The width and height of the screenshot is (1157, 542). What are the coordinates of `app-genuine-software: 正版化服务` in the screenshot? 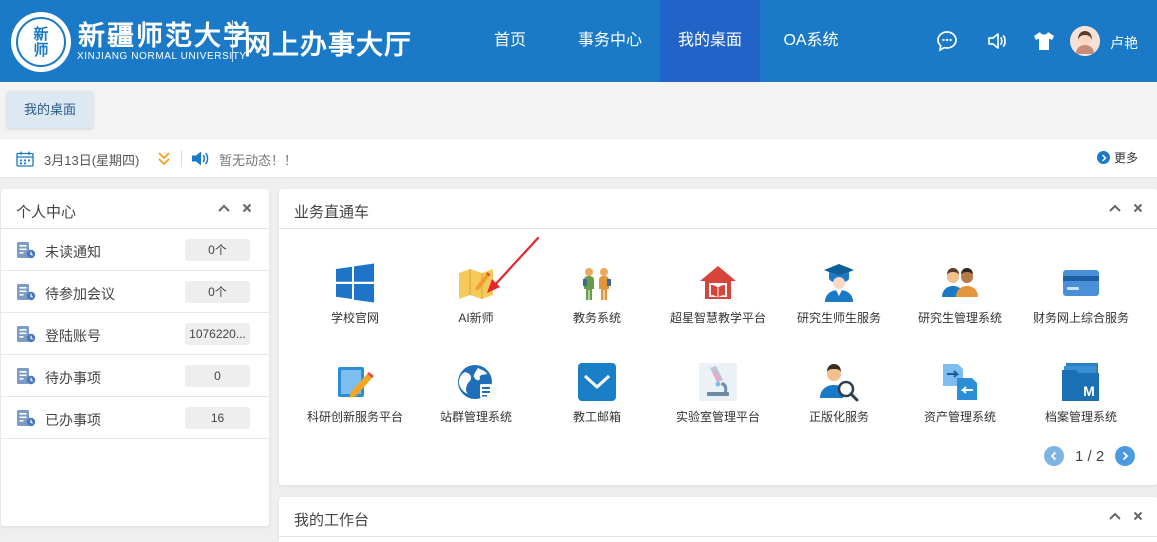 It's located at (839, 396).